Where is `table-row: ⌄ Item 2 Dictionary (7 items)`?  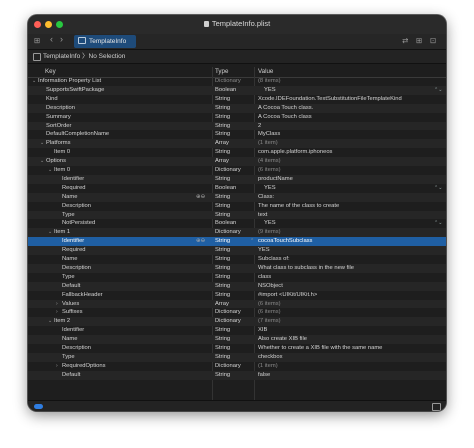
table-row: ⌄ Item 2 Dictionary (7 items) is located at coordinates (237, 322).